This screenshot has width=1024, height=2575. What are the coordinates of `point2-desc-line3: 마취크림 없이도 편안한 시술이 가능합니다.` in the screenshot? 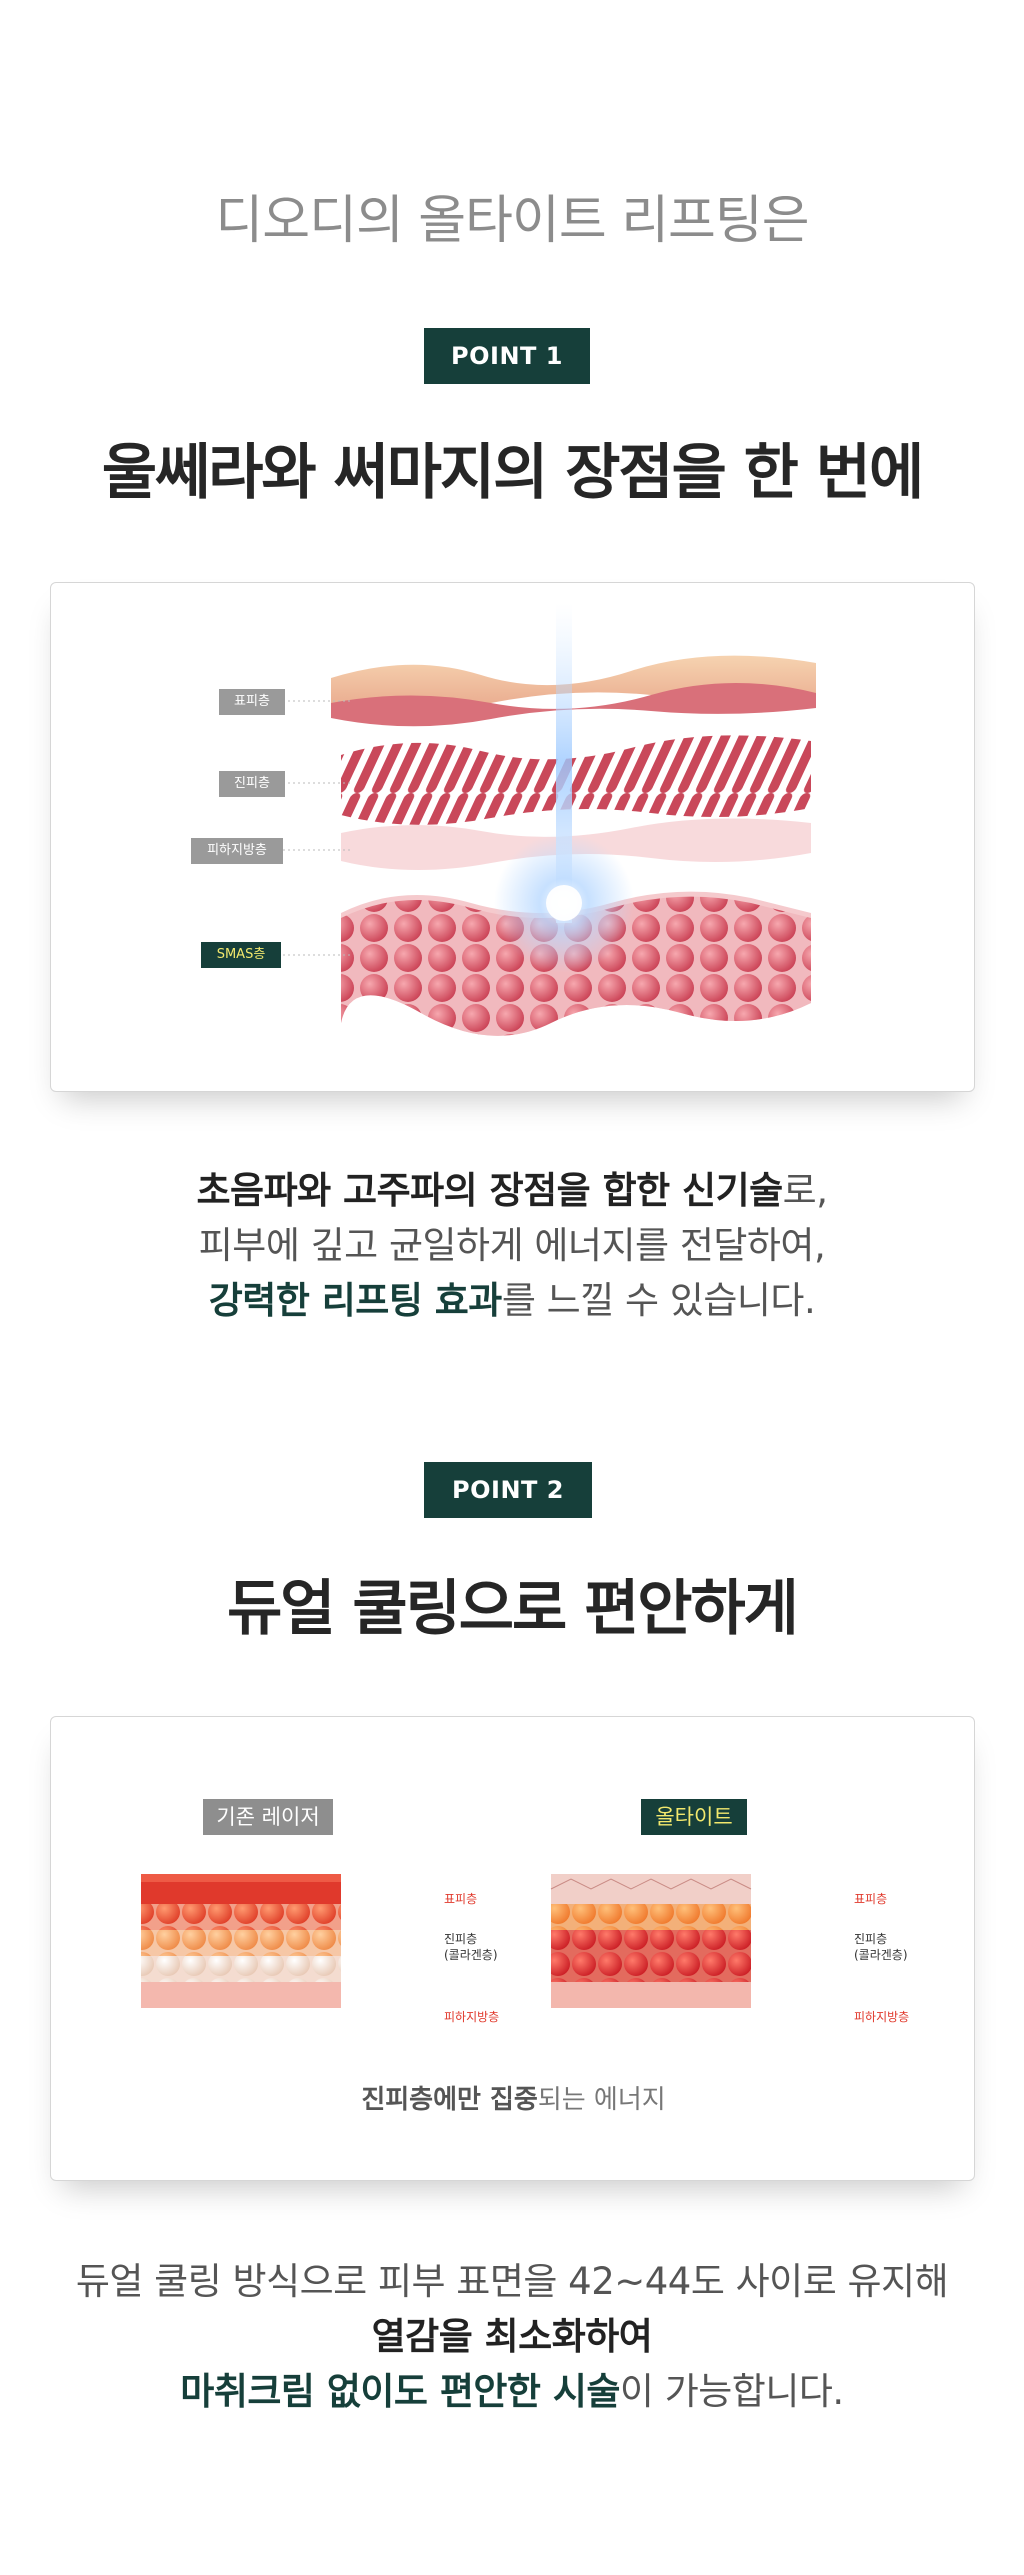 It's located at (512, 2391).